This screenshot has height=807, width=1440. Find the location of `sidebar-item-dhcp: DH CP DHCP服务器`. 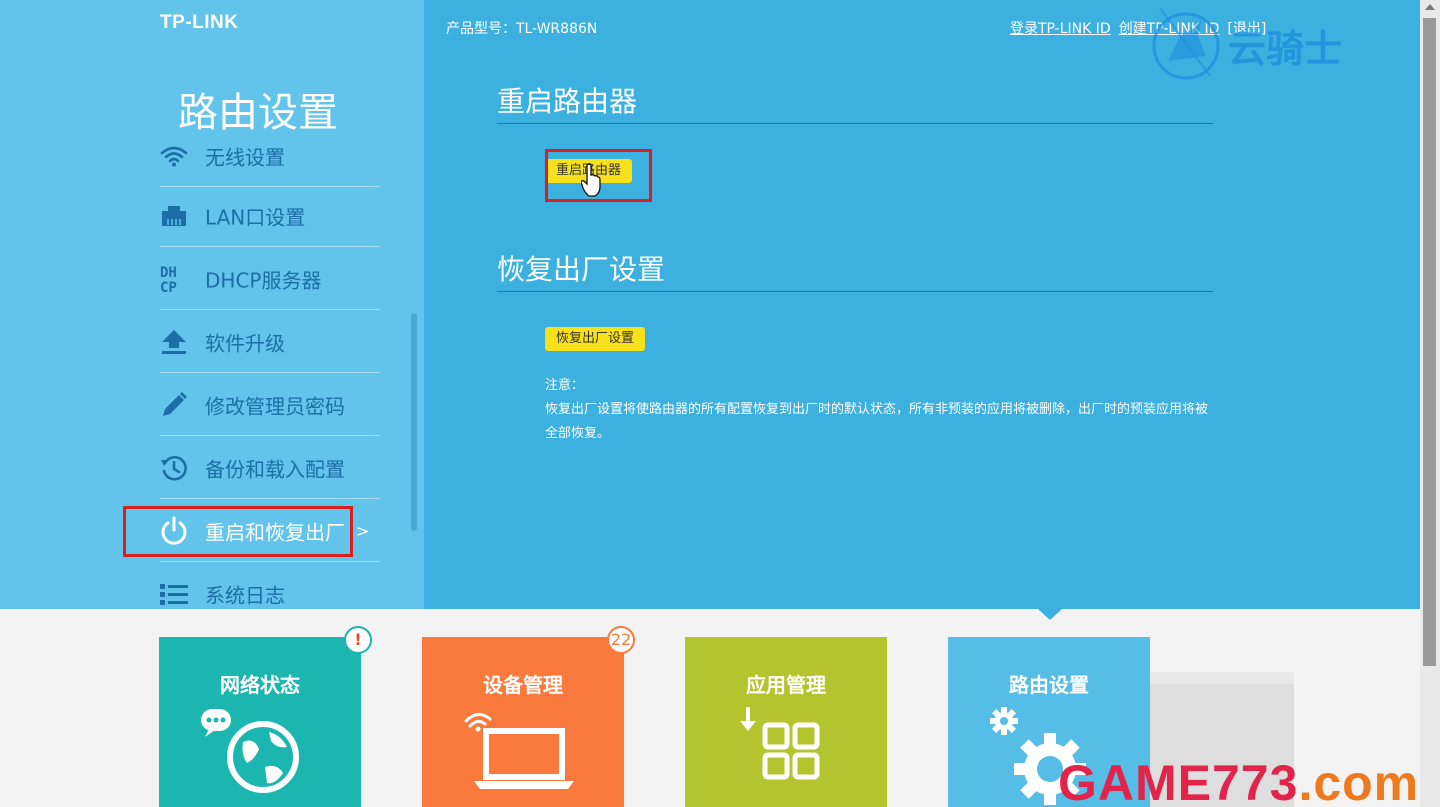

sidebar-item-dhcp: DH CP DHCP服务器 is located at coordinates (270, 279).